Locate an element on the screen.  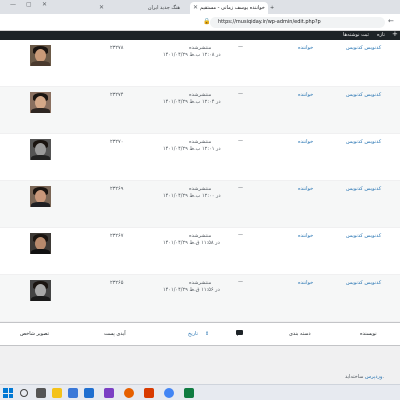
post-date: ۱۴۰۱/۰۴/۲۹ در ۱۱:۵۶ ق.ظ is located at coordinates (191, 290).